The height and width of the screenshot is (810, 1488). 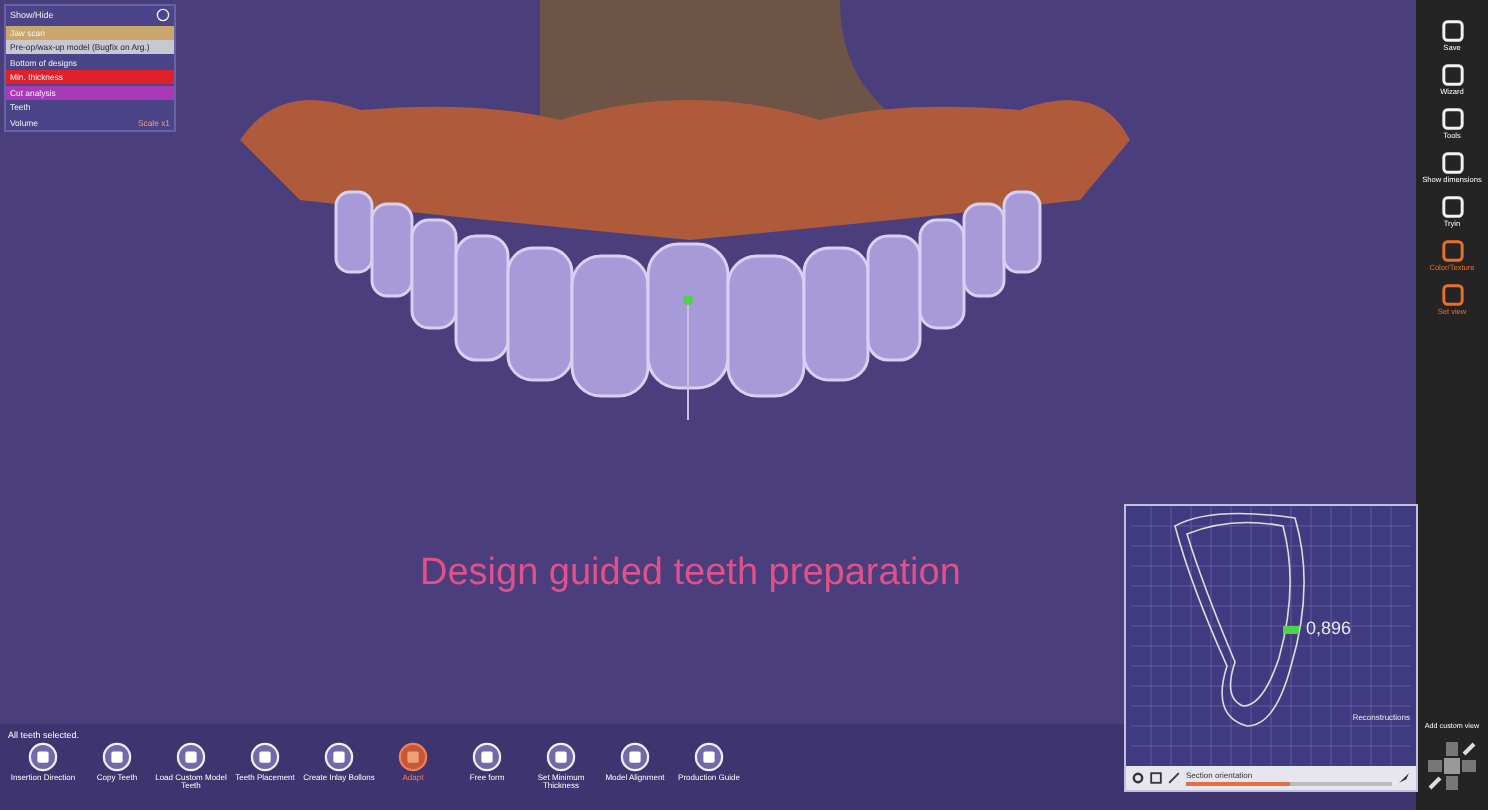 I want to click on pencil-icon, so click(x=1174, y=778).